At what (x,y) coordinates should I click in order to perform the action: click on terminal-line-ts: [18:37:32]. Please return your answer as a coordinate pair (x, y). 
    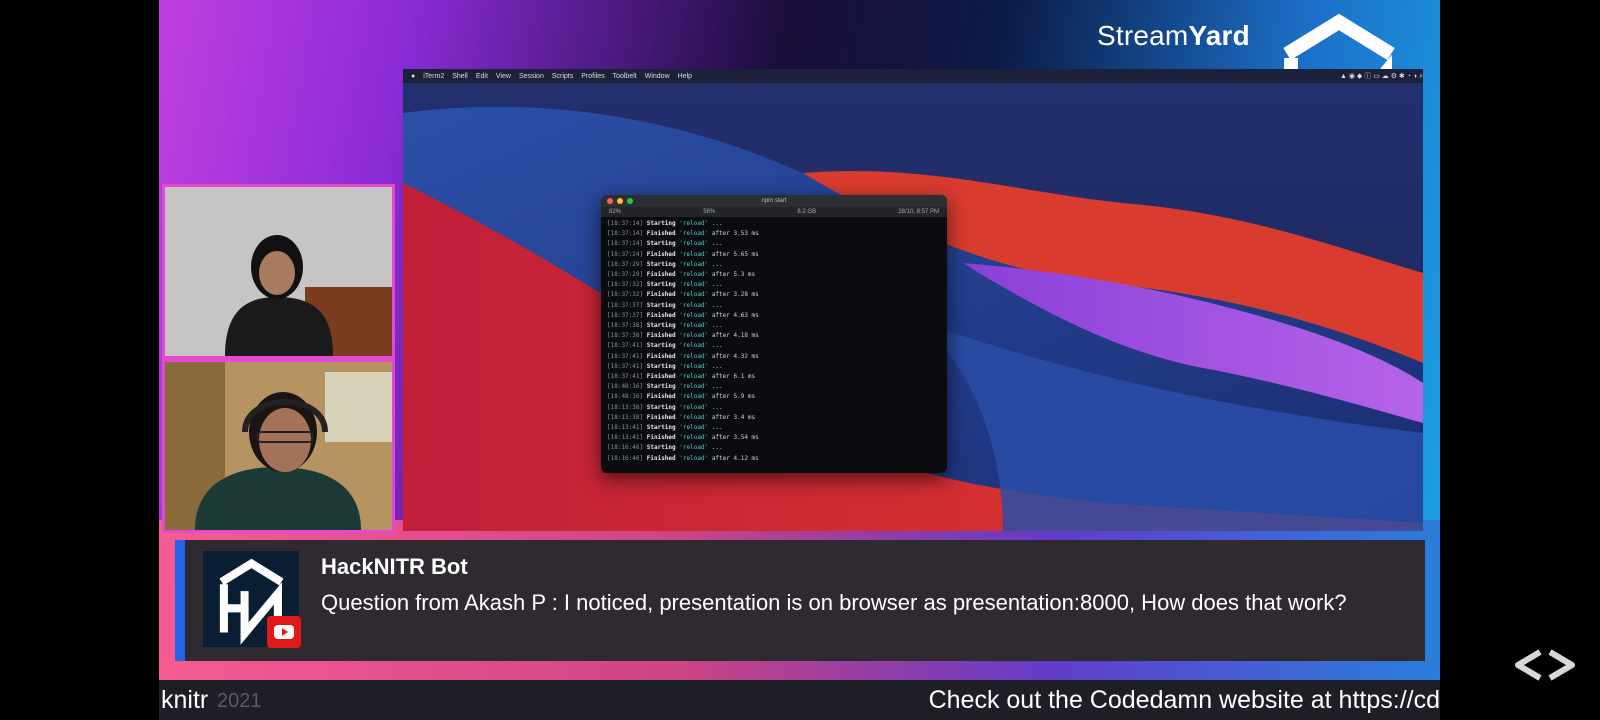
    Looking at the image, I should click on (625, 285).